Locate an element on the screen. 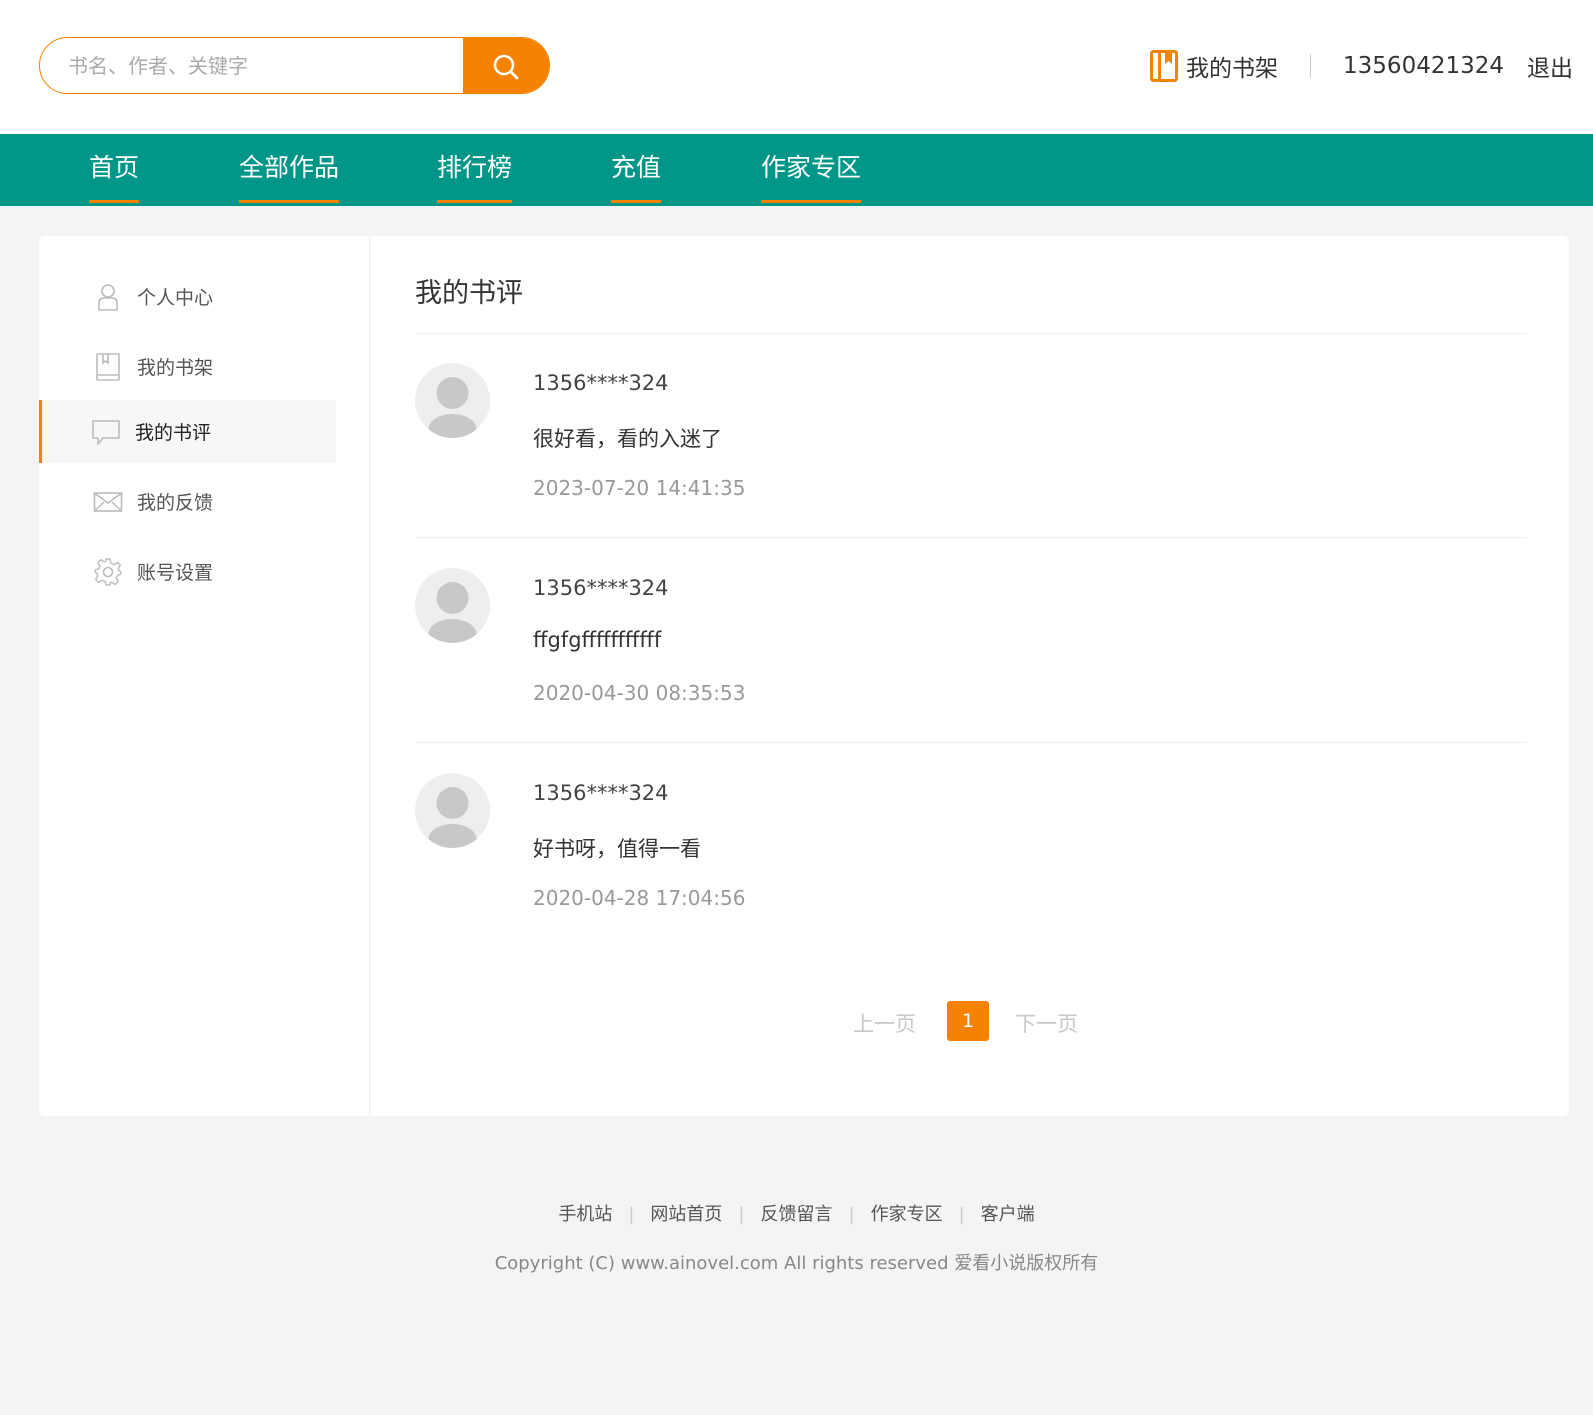 Image resolution: width=1593 pixels, height=1415 pixels. logout-link: 退出 is located at coordinates (1550, 66).